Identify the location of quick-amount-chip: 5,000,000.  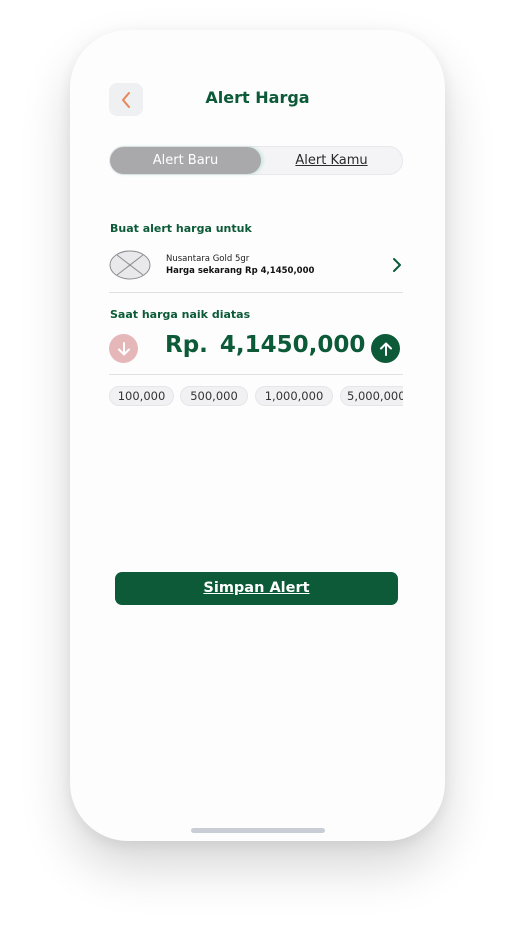
(371, 396).